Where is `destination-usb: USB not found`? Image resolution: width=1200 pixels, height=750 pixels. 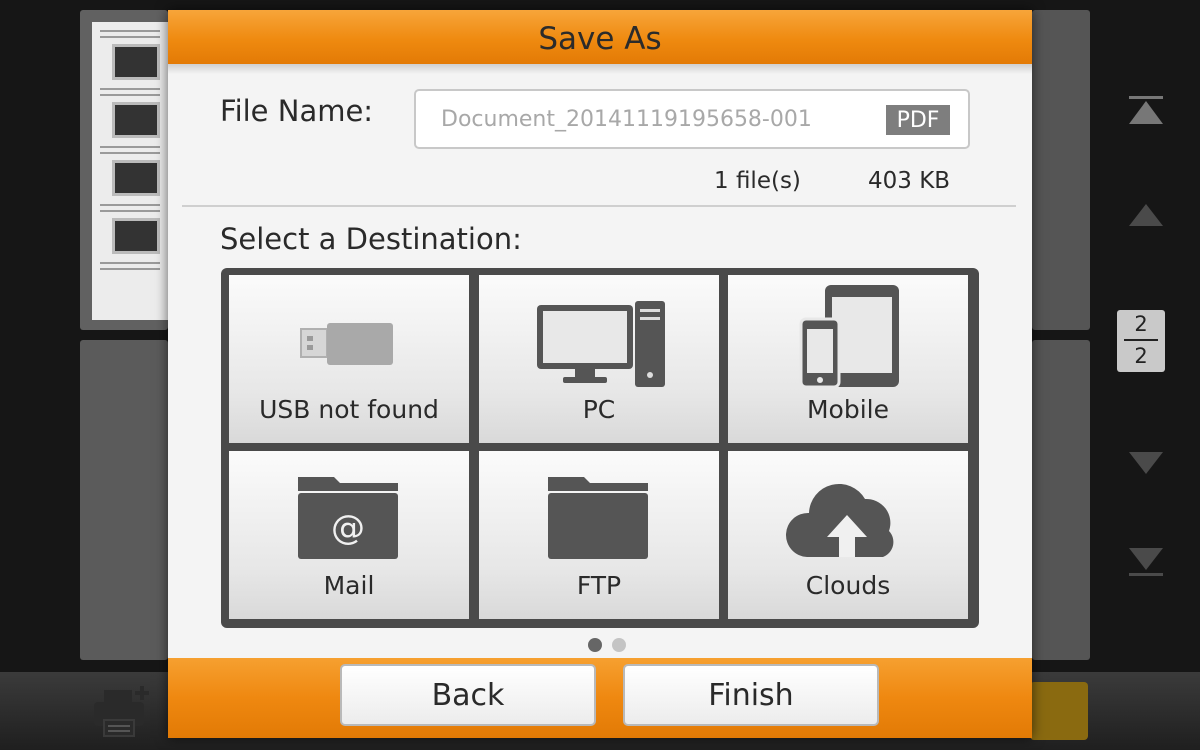
destination-usb: USB not found is located at coordinates (349, 359).